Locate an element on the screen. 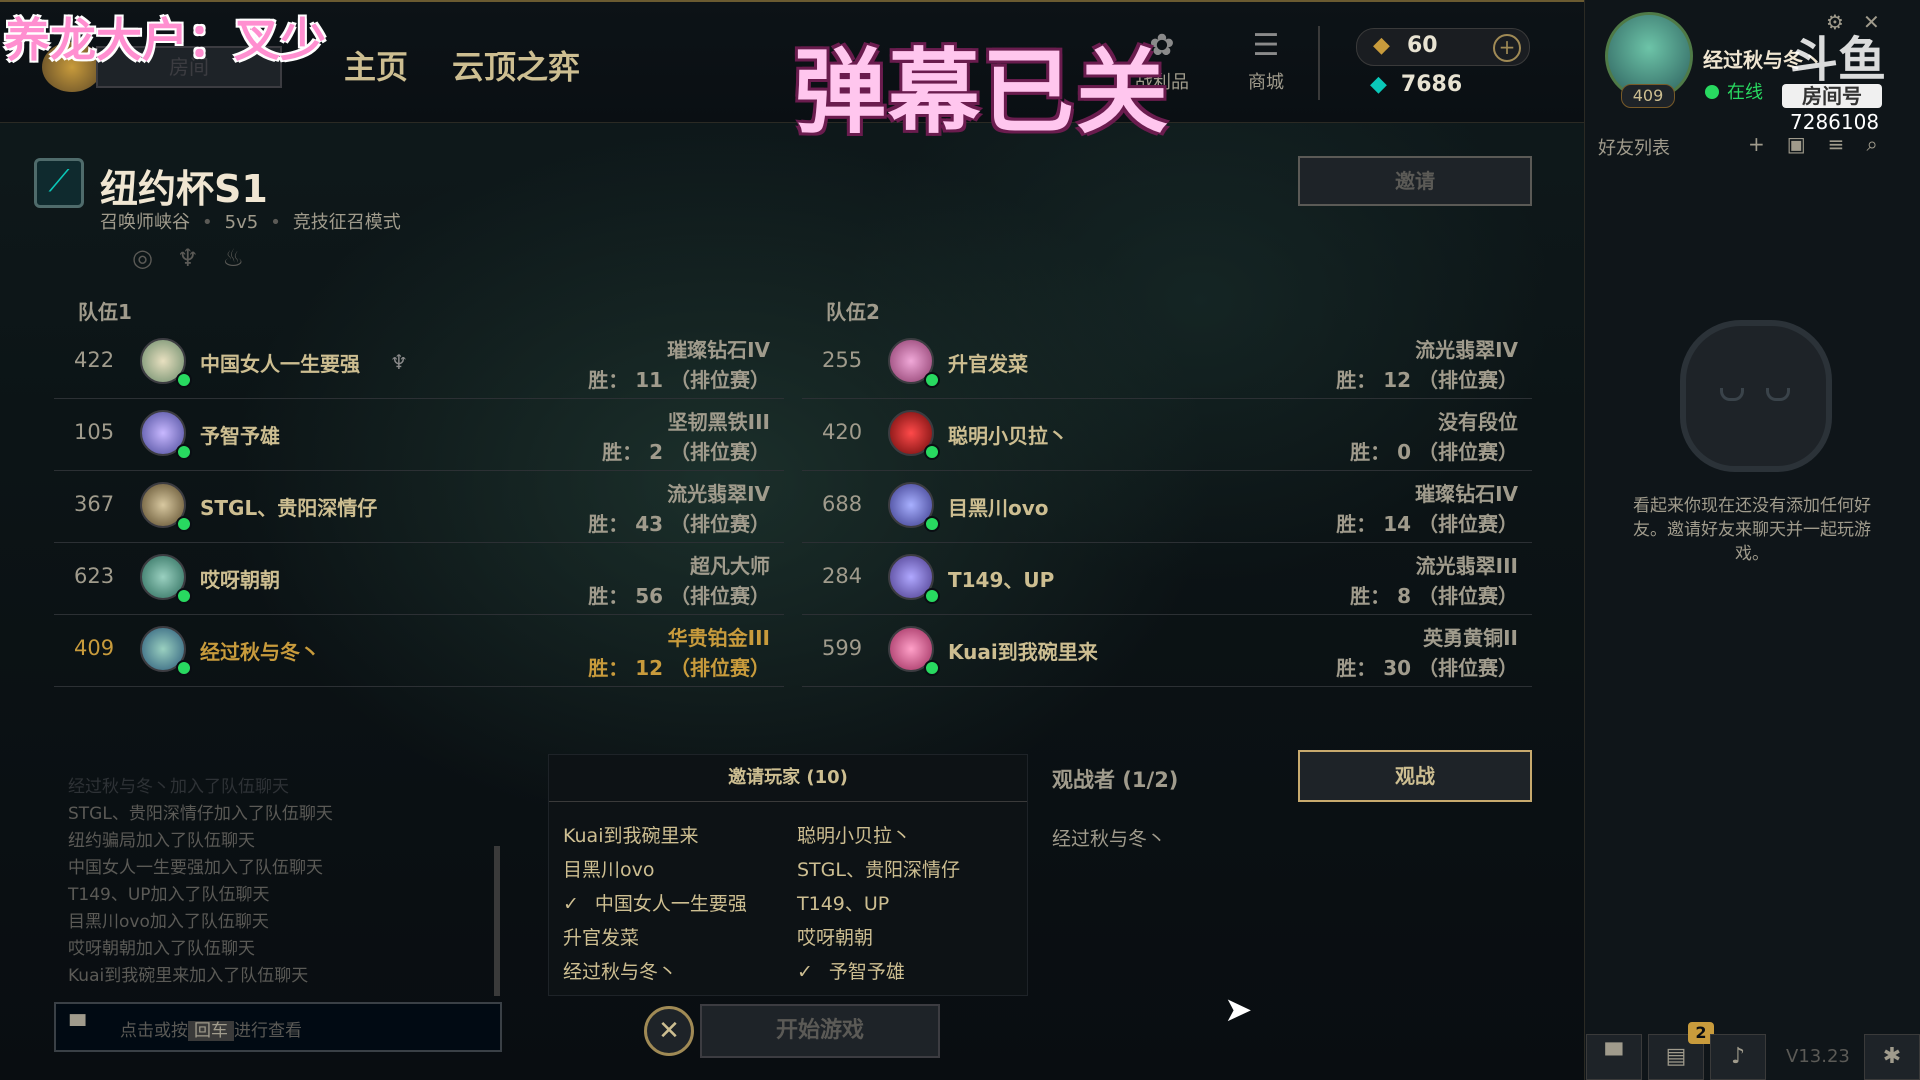  online-status: 在线 is located at coordinates (1734, 91).